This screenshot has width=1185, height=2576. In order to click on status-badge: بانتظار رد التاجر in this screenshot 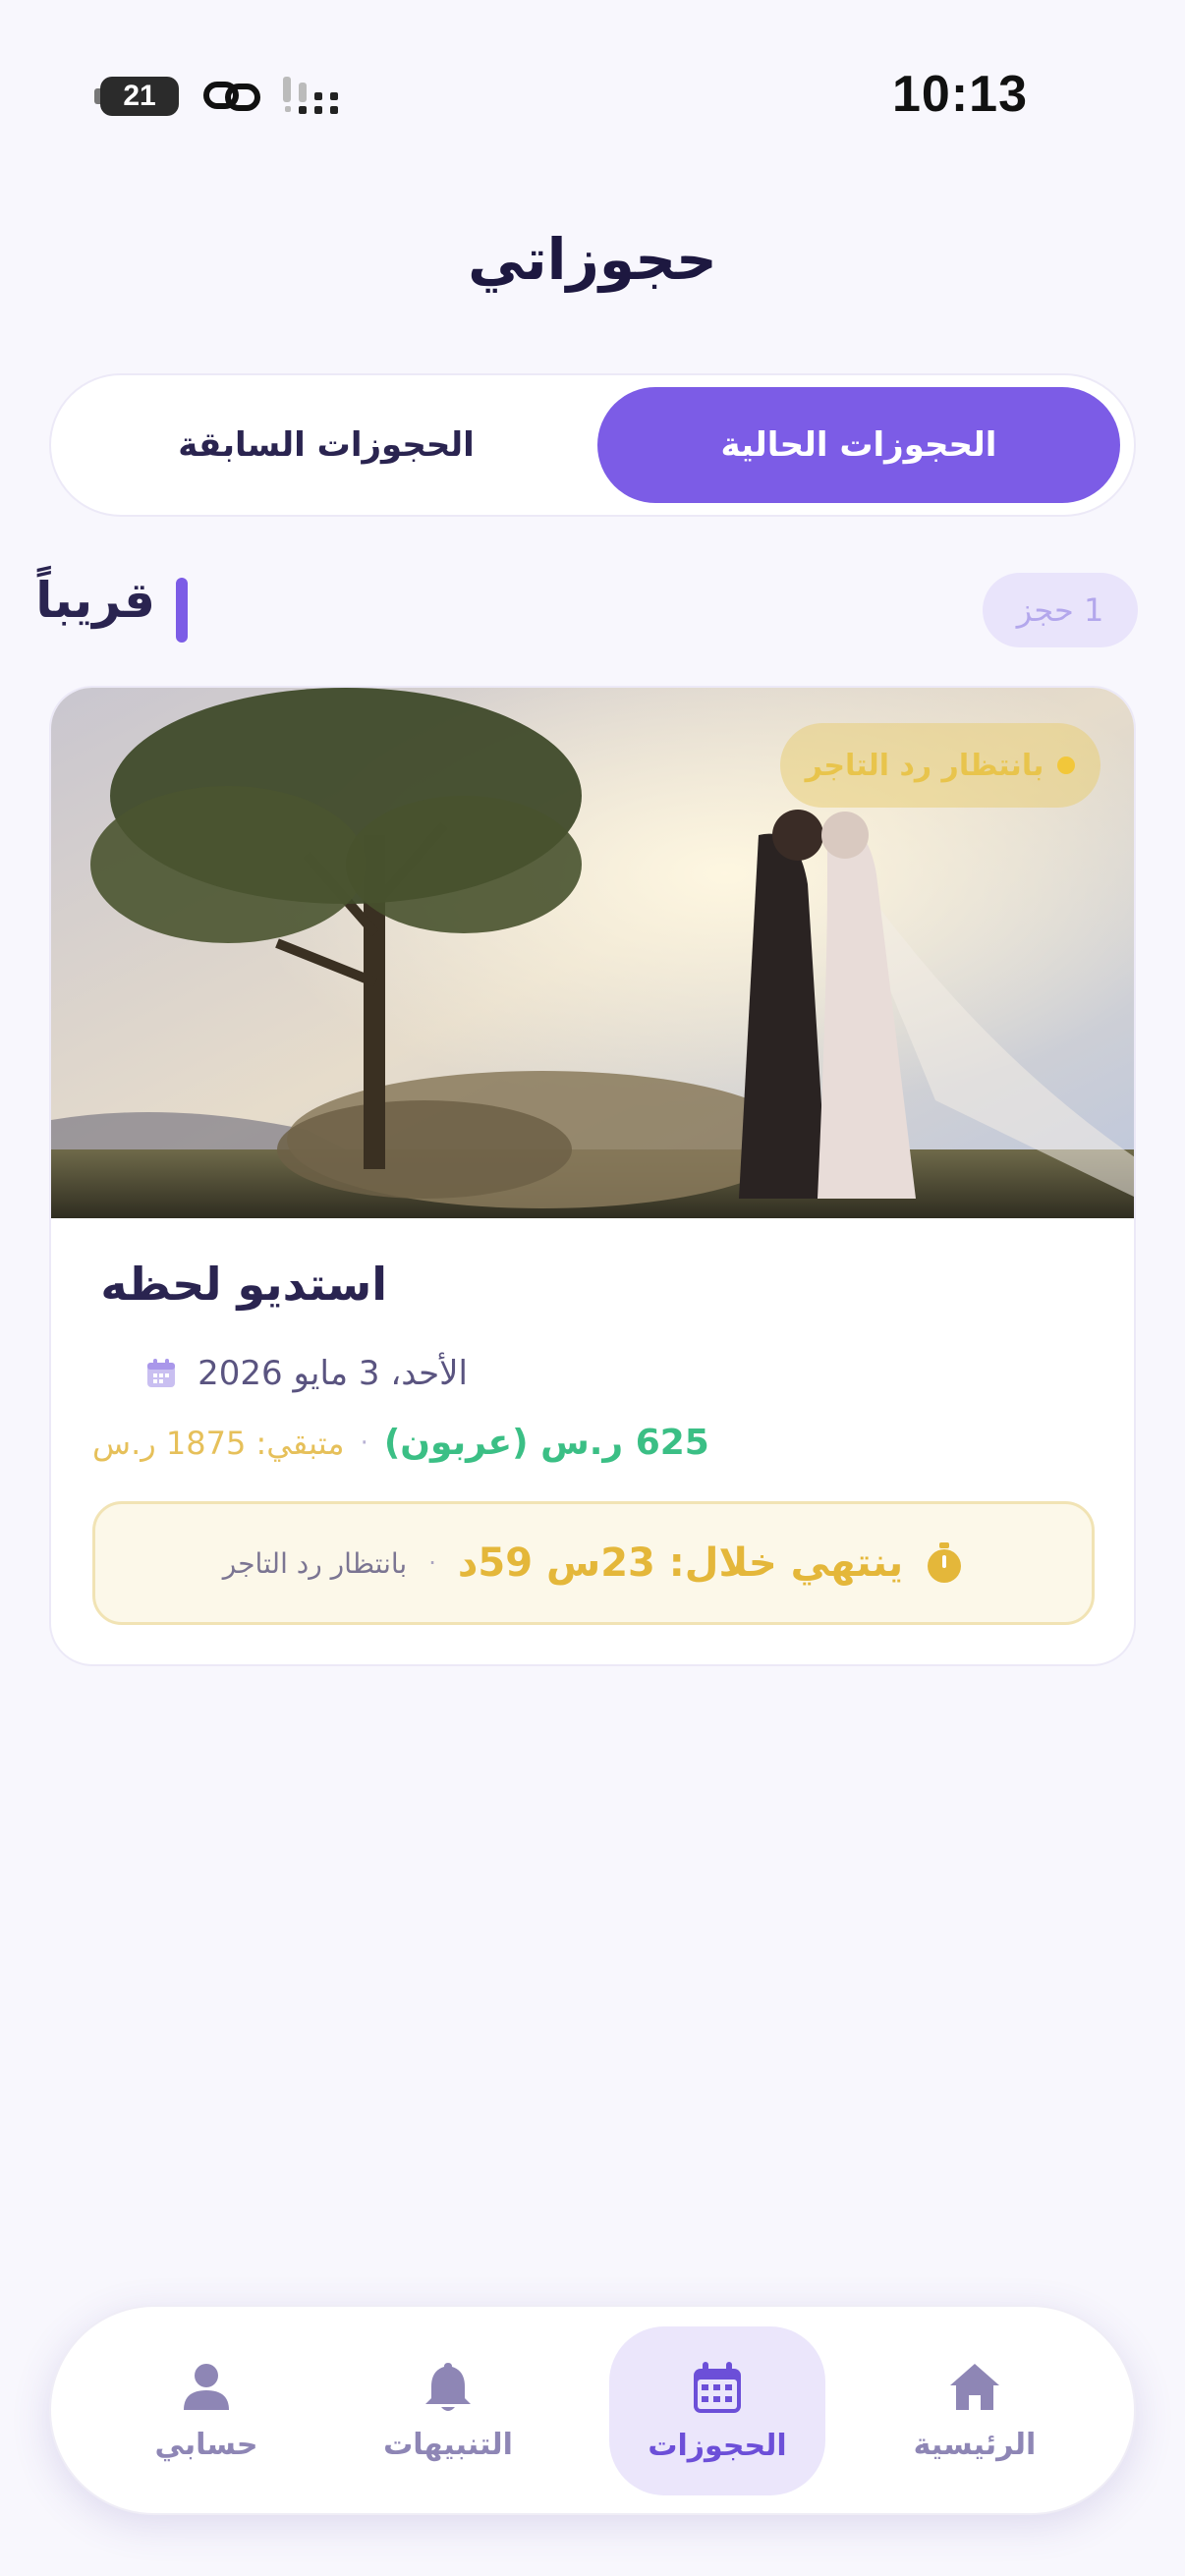, I will do `click(940, 765)`.